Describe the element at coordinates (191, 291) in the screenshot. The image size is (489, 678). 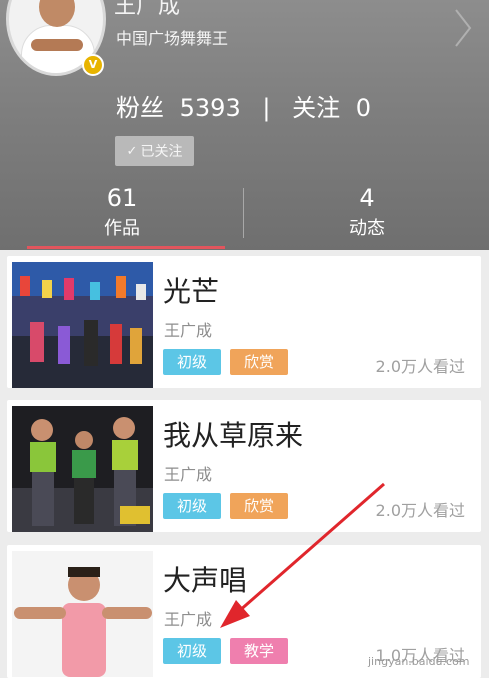
I see `video-title: 光芒` at that location.